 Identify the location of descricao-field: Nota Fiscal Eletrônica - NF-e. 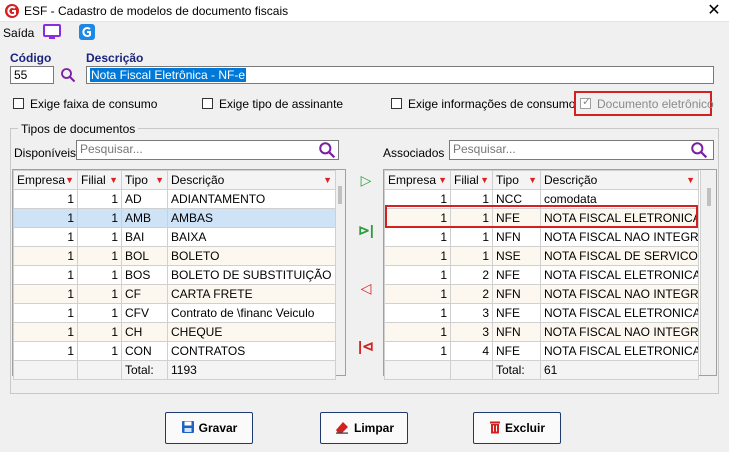
(400, 75).